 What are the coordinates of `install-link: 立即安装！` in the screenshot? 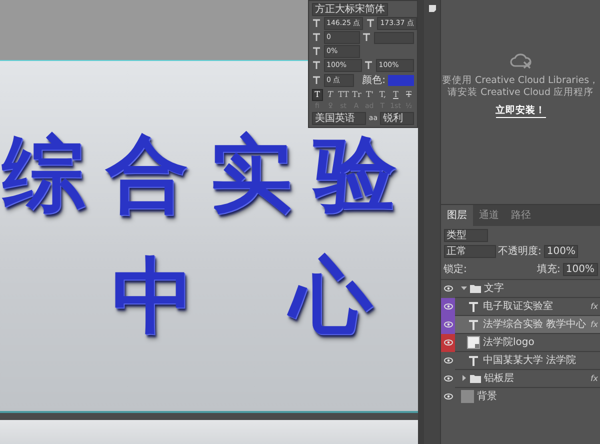 It's located at (521, 111).